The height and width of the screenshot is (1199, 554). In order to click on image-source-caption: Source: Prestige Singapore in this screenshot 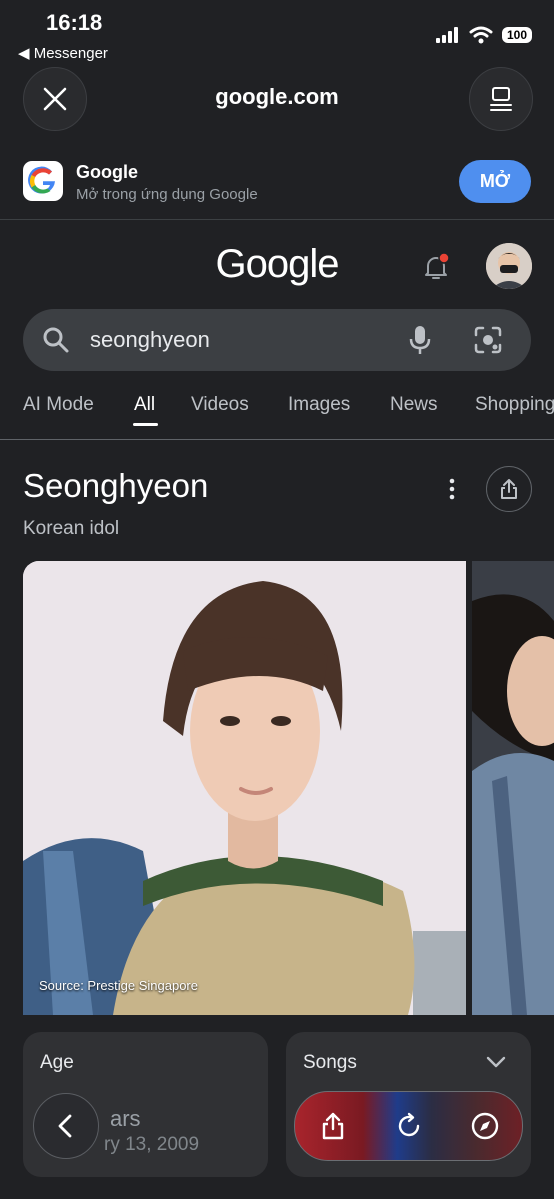, I will do `click(118, 985)`.